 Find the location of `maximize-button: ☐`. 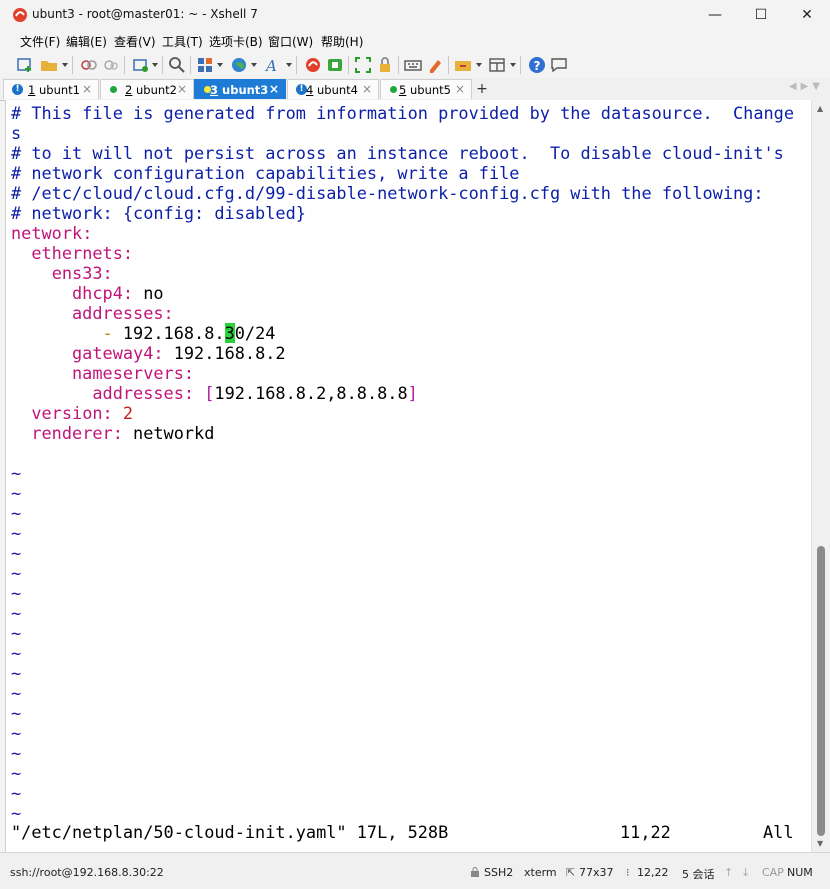

maximize-button: ☐ is located at coordinates (761, 15).